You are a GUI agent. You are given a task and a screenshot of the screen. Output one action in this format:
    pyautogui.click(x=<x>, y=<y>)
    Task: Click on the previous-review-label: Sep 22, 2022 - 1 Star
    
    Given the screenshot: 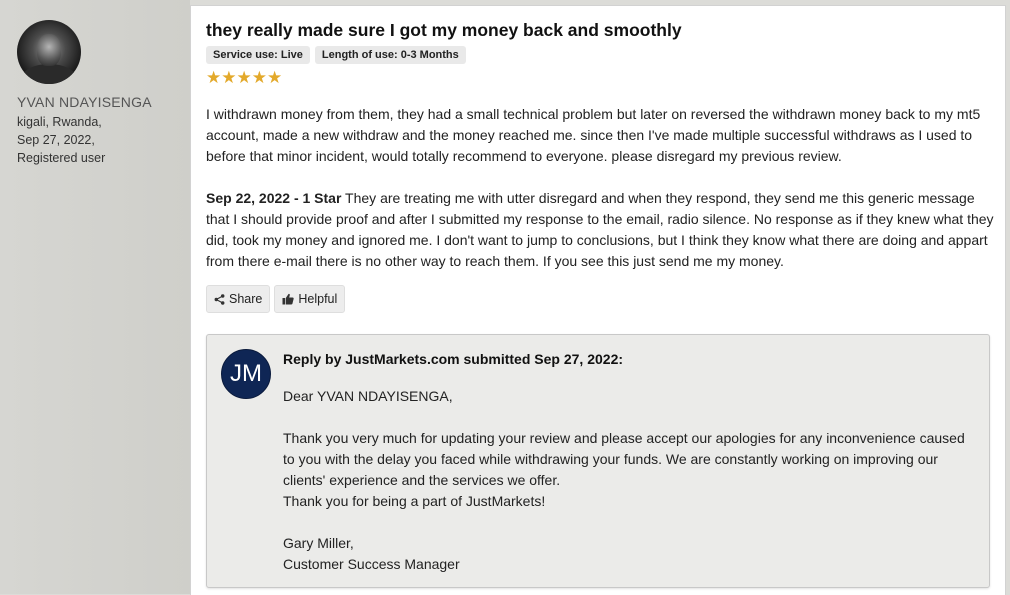 What is the action you would take?
    pyautogui.click(x=274, y=198)
    